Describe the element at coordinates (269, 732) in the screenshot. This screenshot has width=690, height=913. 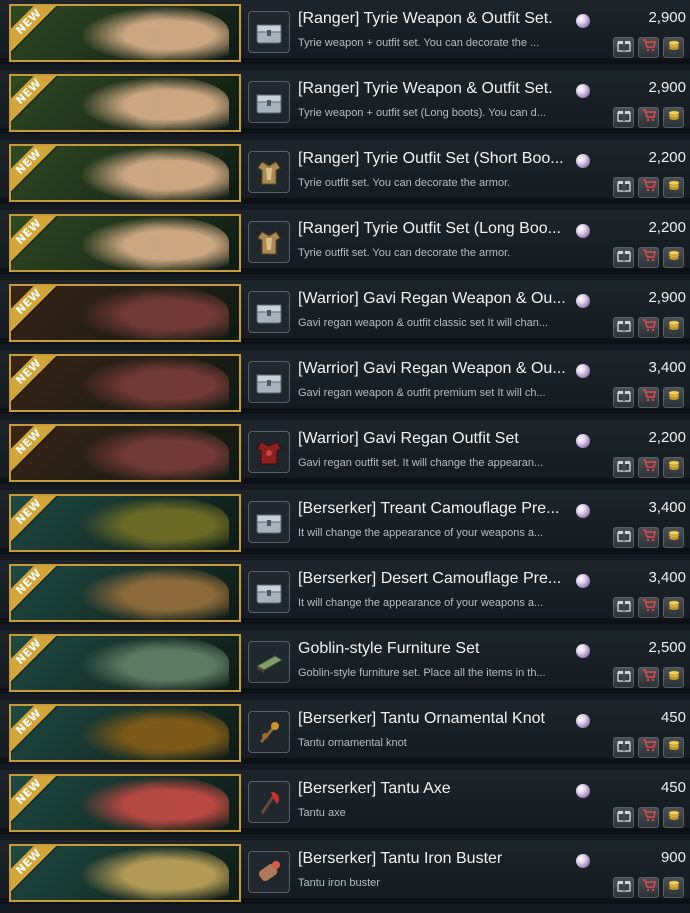
I see `knot-icon` at that location.